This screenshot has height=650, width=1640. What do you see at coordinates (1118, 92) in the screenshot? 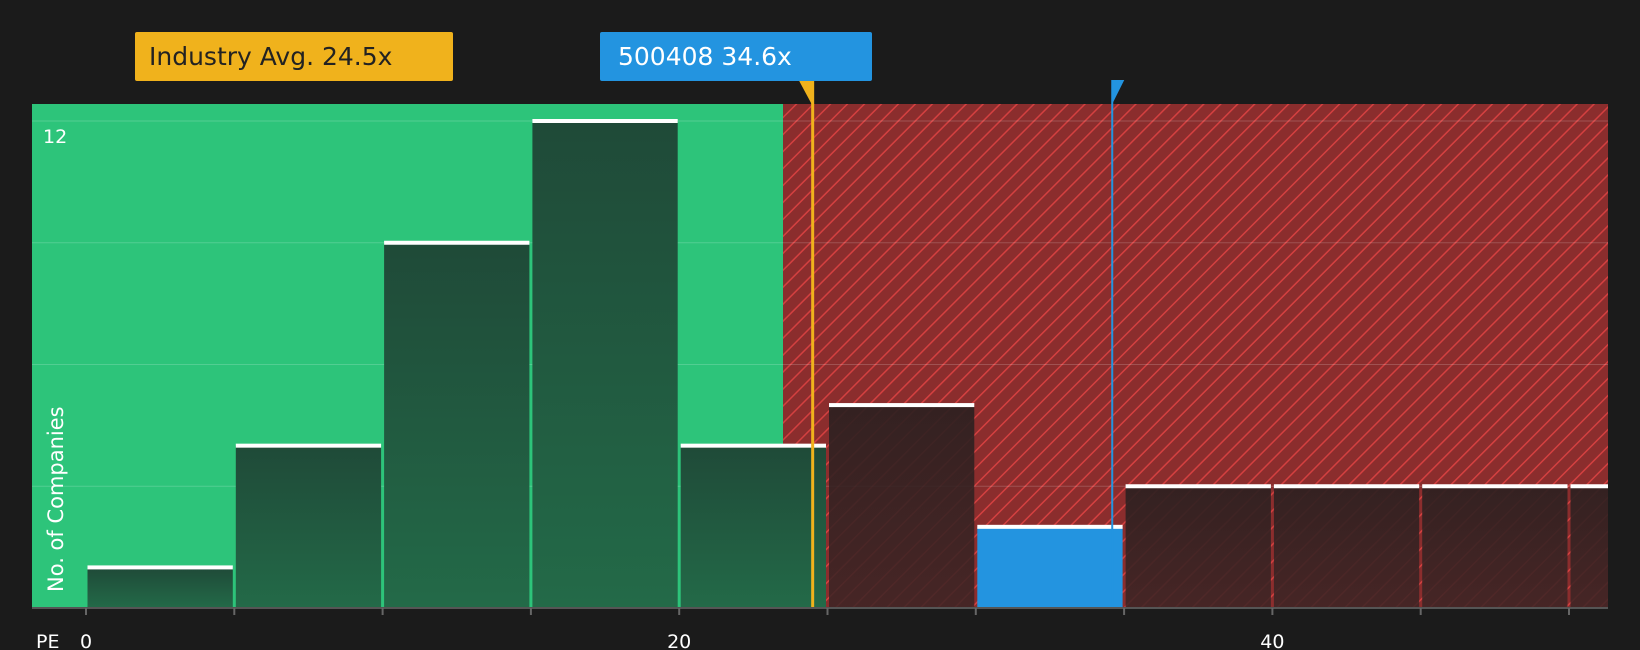
I see `company-pe-callout-pointer` at bounding box center [1118, 92].